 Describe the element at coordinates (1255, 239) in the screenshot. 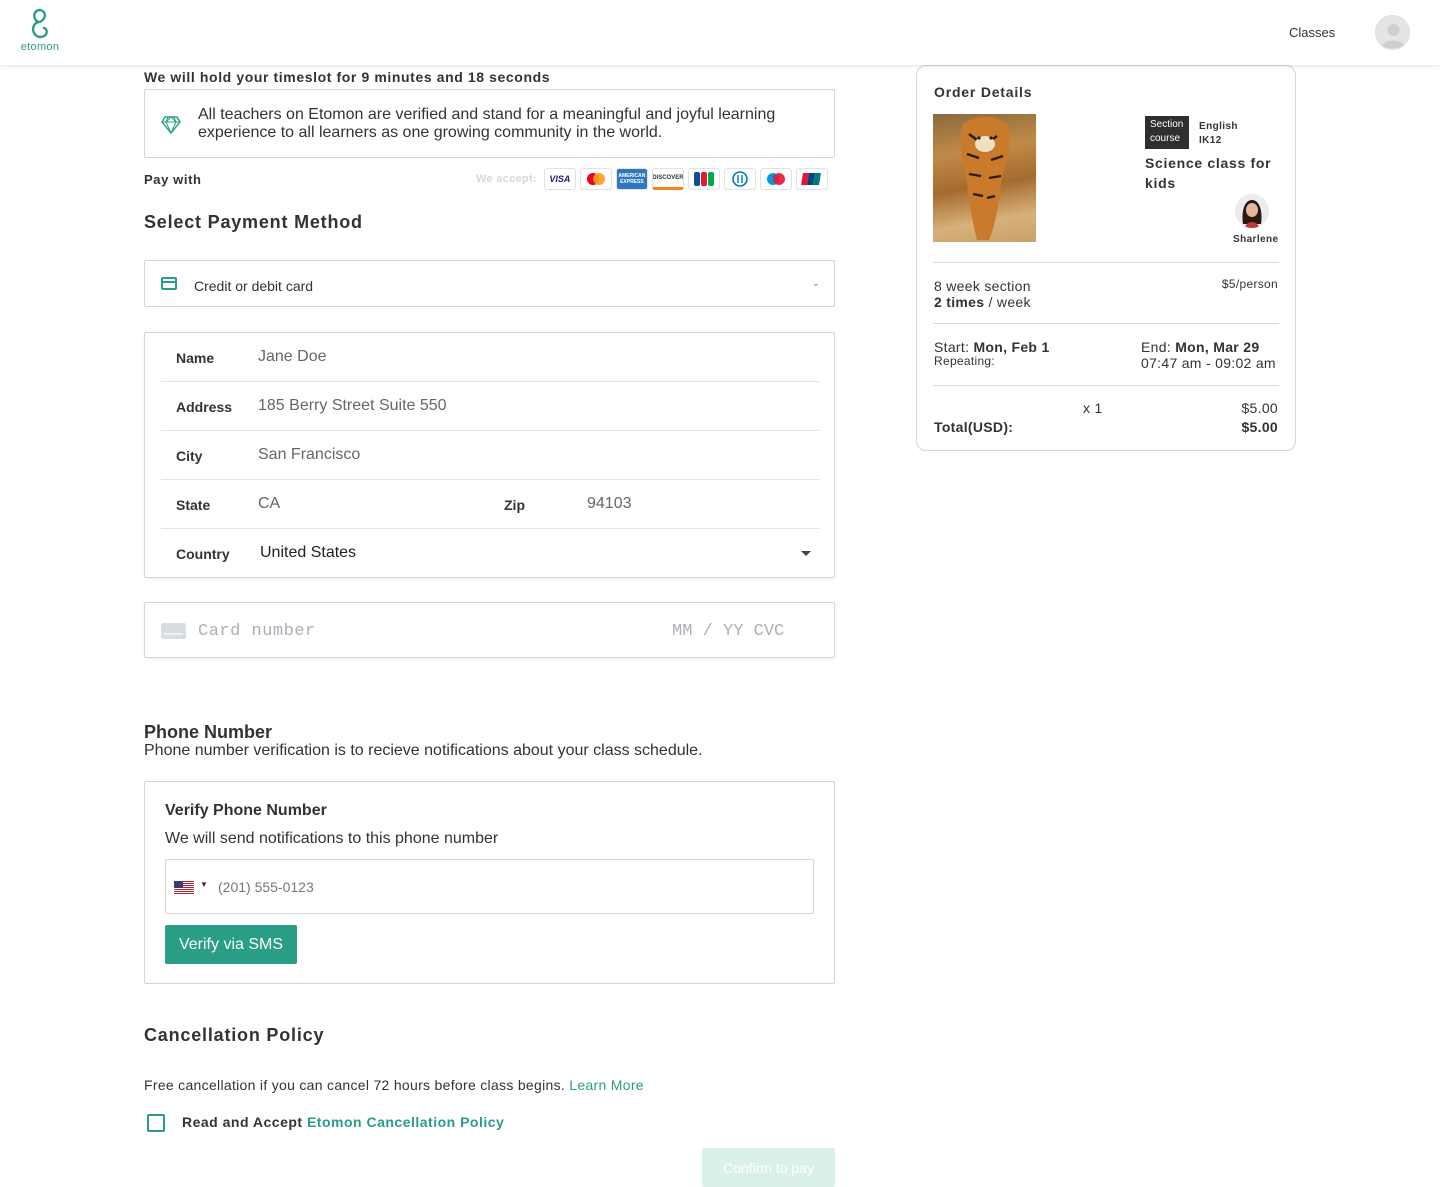

I see `teacher-name: Sharlene` at that location.